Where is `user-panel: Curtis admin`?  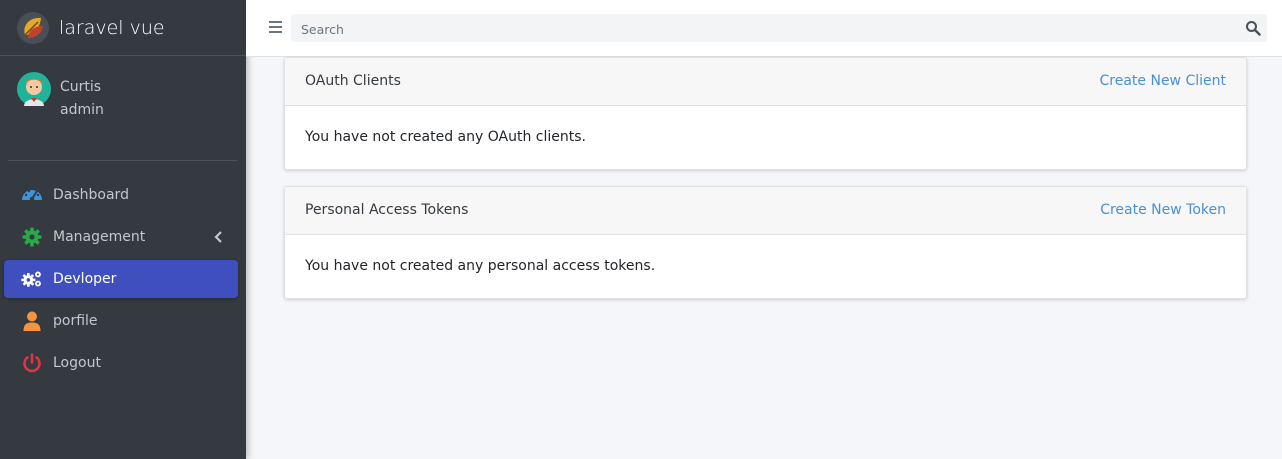
user-panel: Curtis admin is located at coordinates (123, 108).